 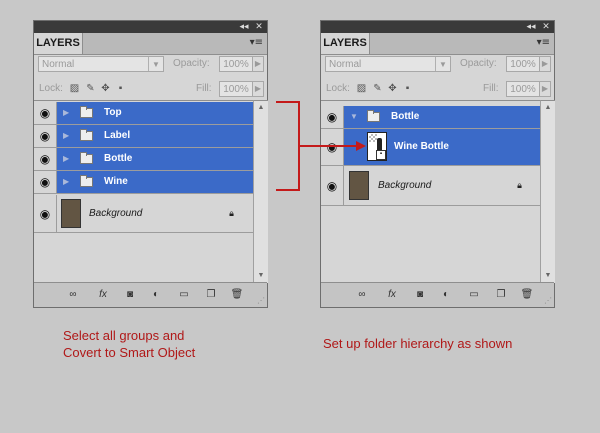 What do you see at coordinates (124, 335) in the screenshot?
I see `caption-left-line1: Select all groups and` at bounding box center [124, 335].